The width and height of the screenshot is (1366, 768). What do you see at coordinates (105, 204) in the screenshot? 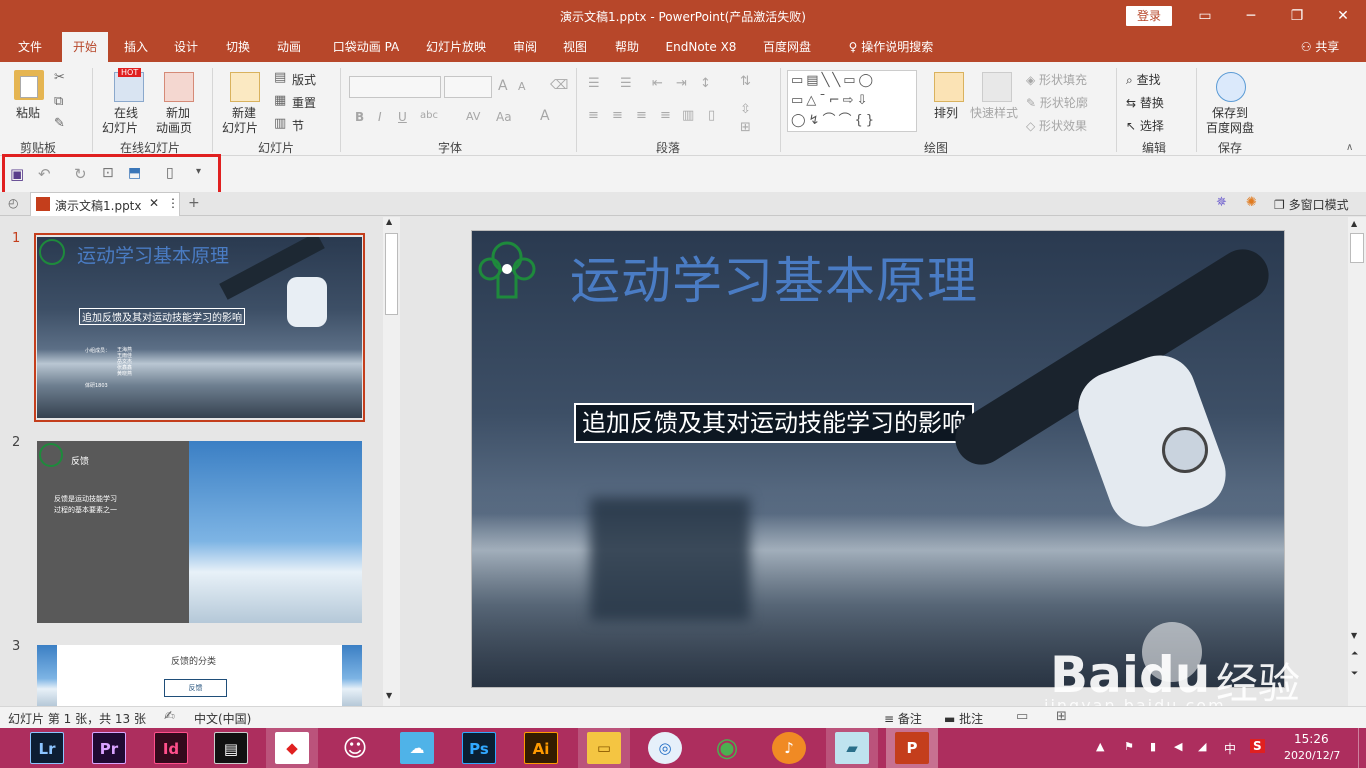
I see `document-tab: 演示文稿1.pptx ✕ ⋮` at bounding box center [105, 204].